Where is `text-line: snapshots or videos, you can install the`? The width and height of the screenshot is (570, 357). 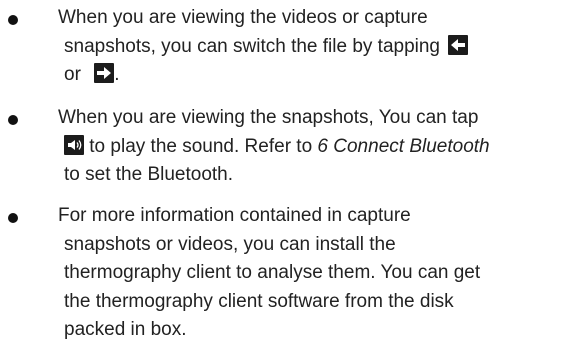 text-line: snapshots or videos, you can install the is located at coordinates (230, 244).